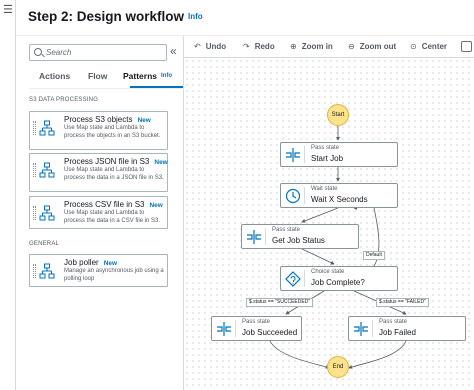 The height and width of the screenshot is (390, 474). I want to click on undo-icon: ↶, so click(197, 46).